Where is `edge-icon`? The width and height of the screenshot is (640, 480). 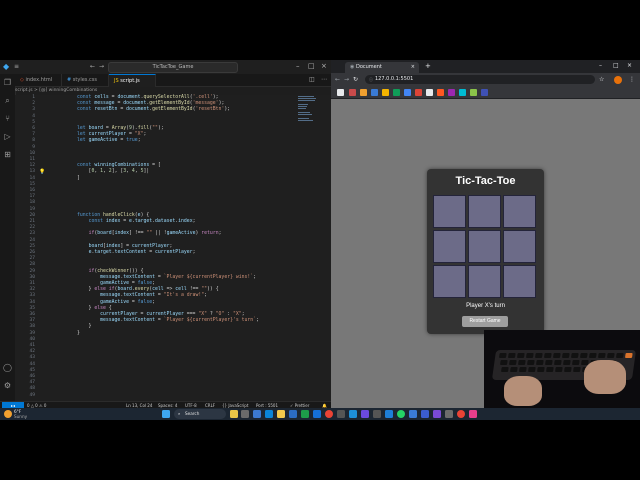
edge-icon is located at coordinates (269, 414).